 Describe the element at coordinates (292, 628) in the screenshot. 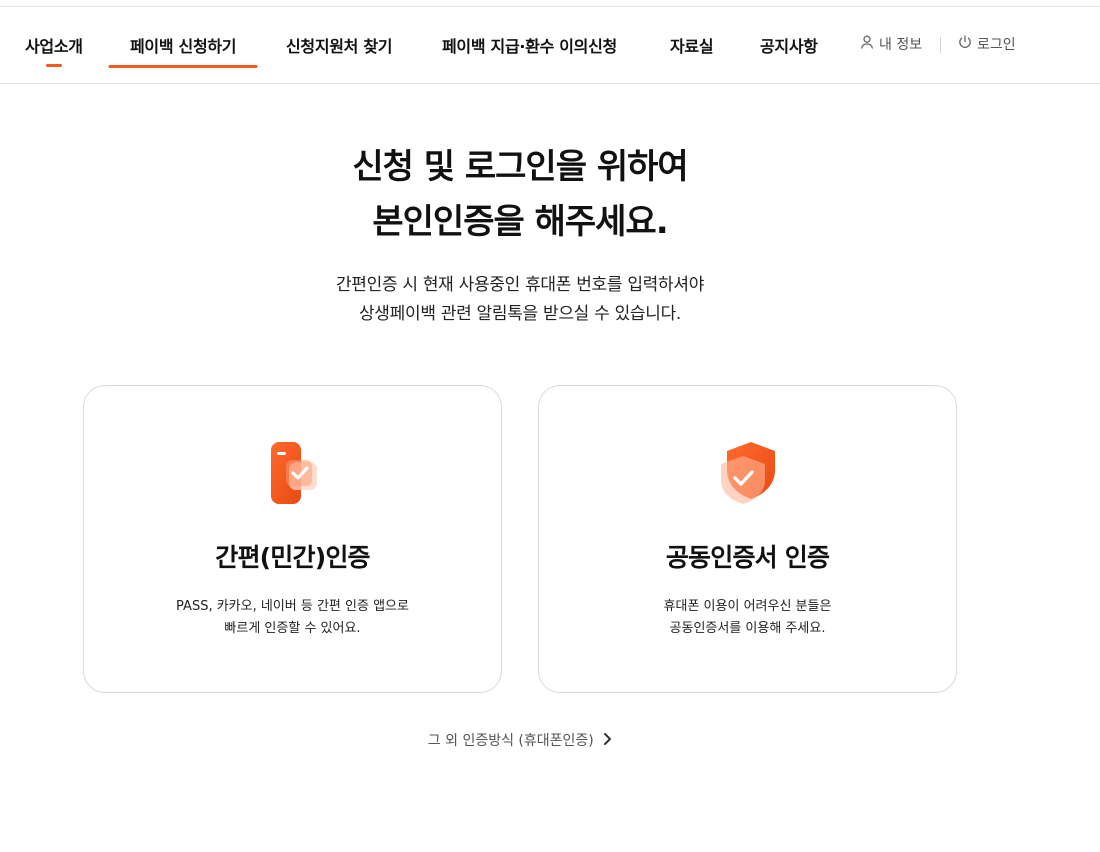

I see `card-desc-line-2: 빠르게 인증할 수 있어요.` at that location.